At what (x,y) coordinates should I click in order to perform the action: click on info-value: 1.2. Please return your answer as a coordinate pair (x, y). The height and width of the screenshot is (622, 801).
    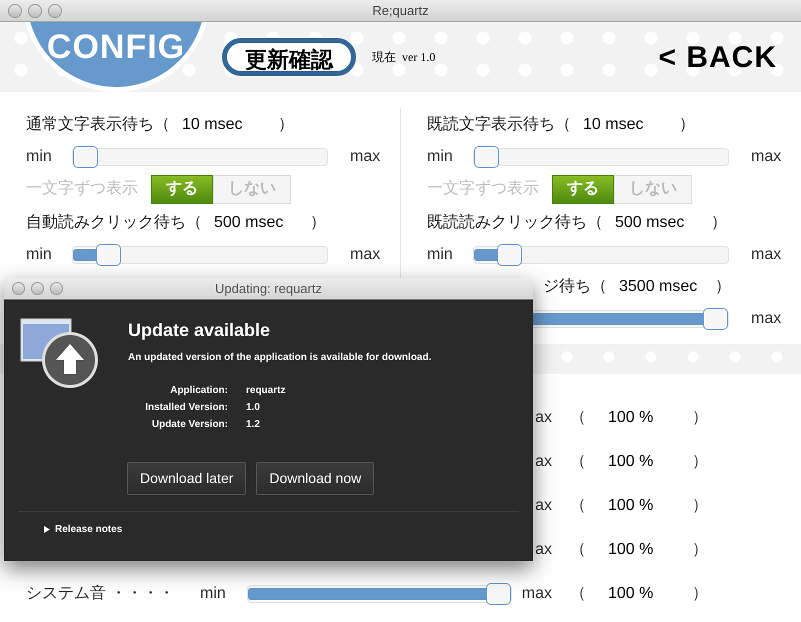
    Looking at the image, I should click on (253, 425).